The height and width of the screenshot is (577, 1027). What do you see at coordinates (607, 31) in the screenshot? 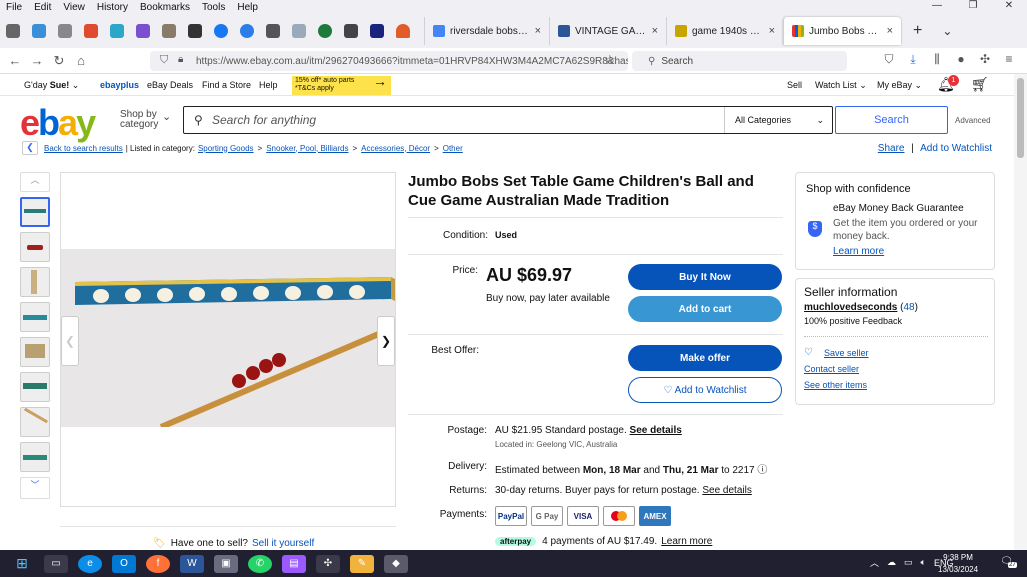
I see `tab-vintage-game: VINTAGE GAME 1940'S×` at bounding box center [607, 31].